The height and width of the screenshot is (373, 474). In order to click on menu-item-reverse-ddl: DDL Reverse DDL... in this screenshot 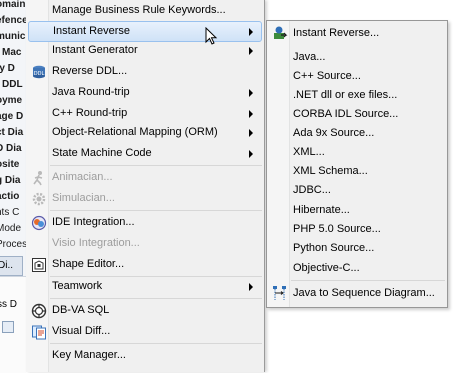, I will do `click(145, 71)`.